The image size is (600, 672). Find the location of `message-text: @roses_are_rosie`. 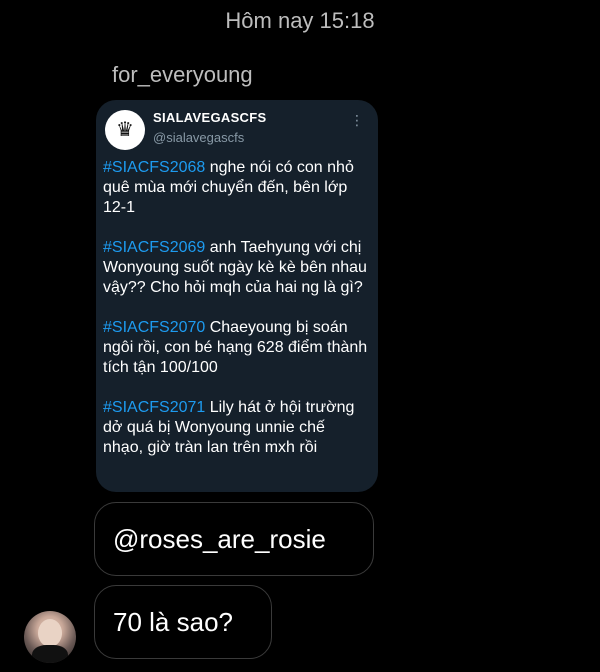

message-text: @roses_are_rosie is located at coordinates (219, 538).